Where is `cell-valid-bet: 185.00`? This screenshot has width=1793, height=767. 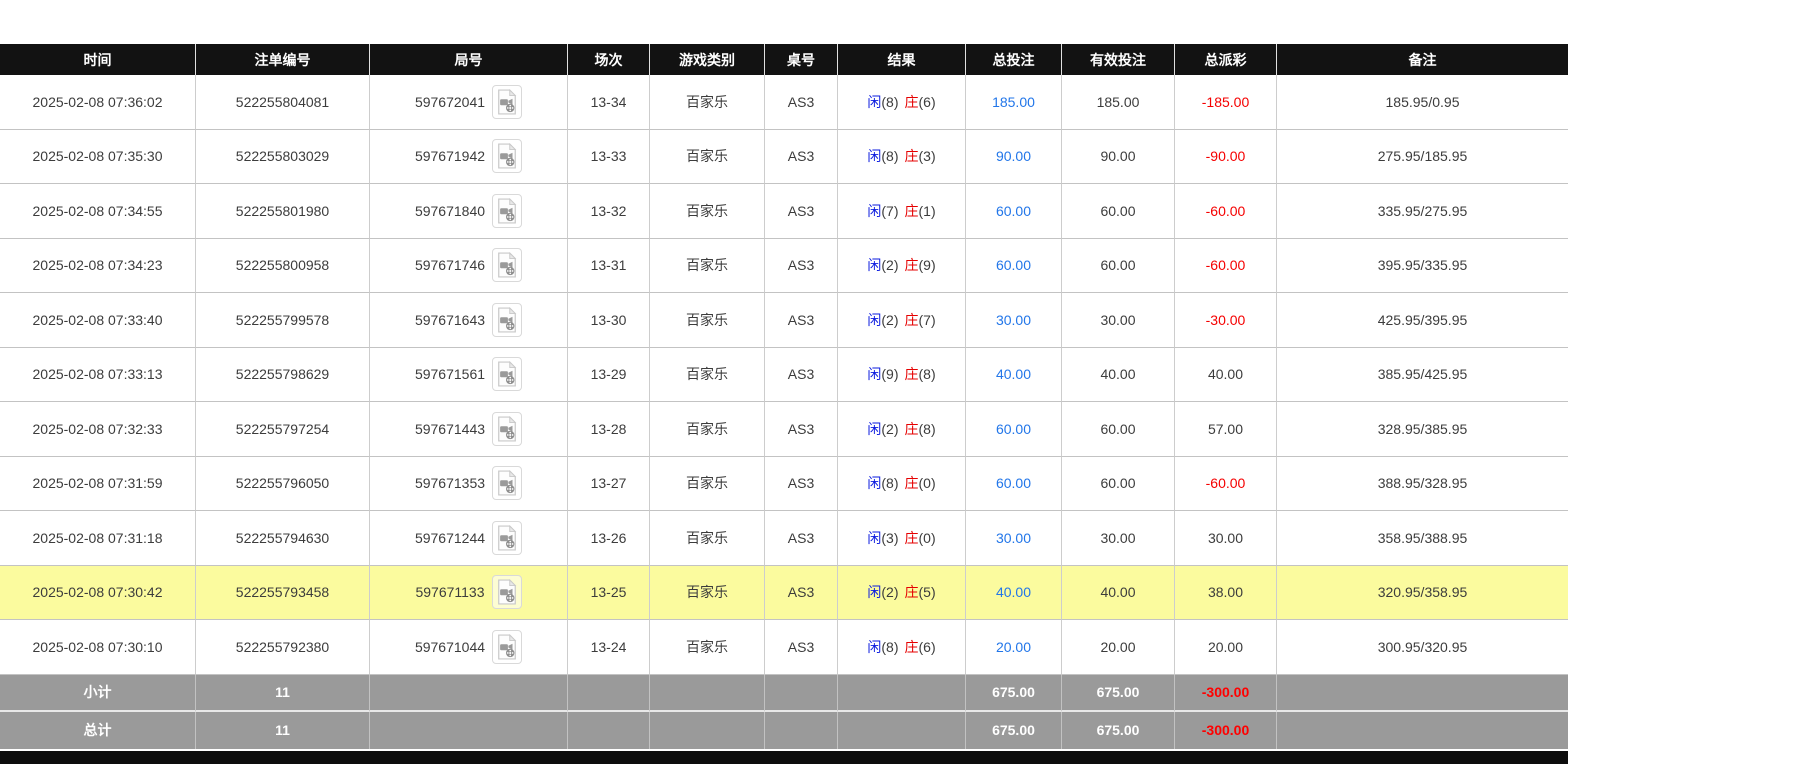
cell-valid-bet: 185.00 is located at coordinates (1118, 102).